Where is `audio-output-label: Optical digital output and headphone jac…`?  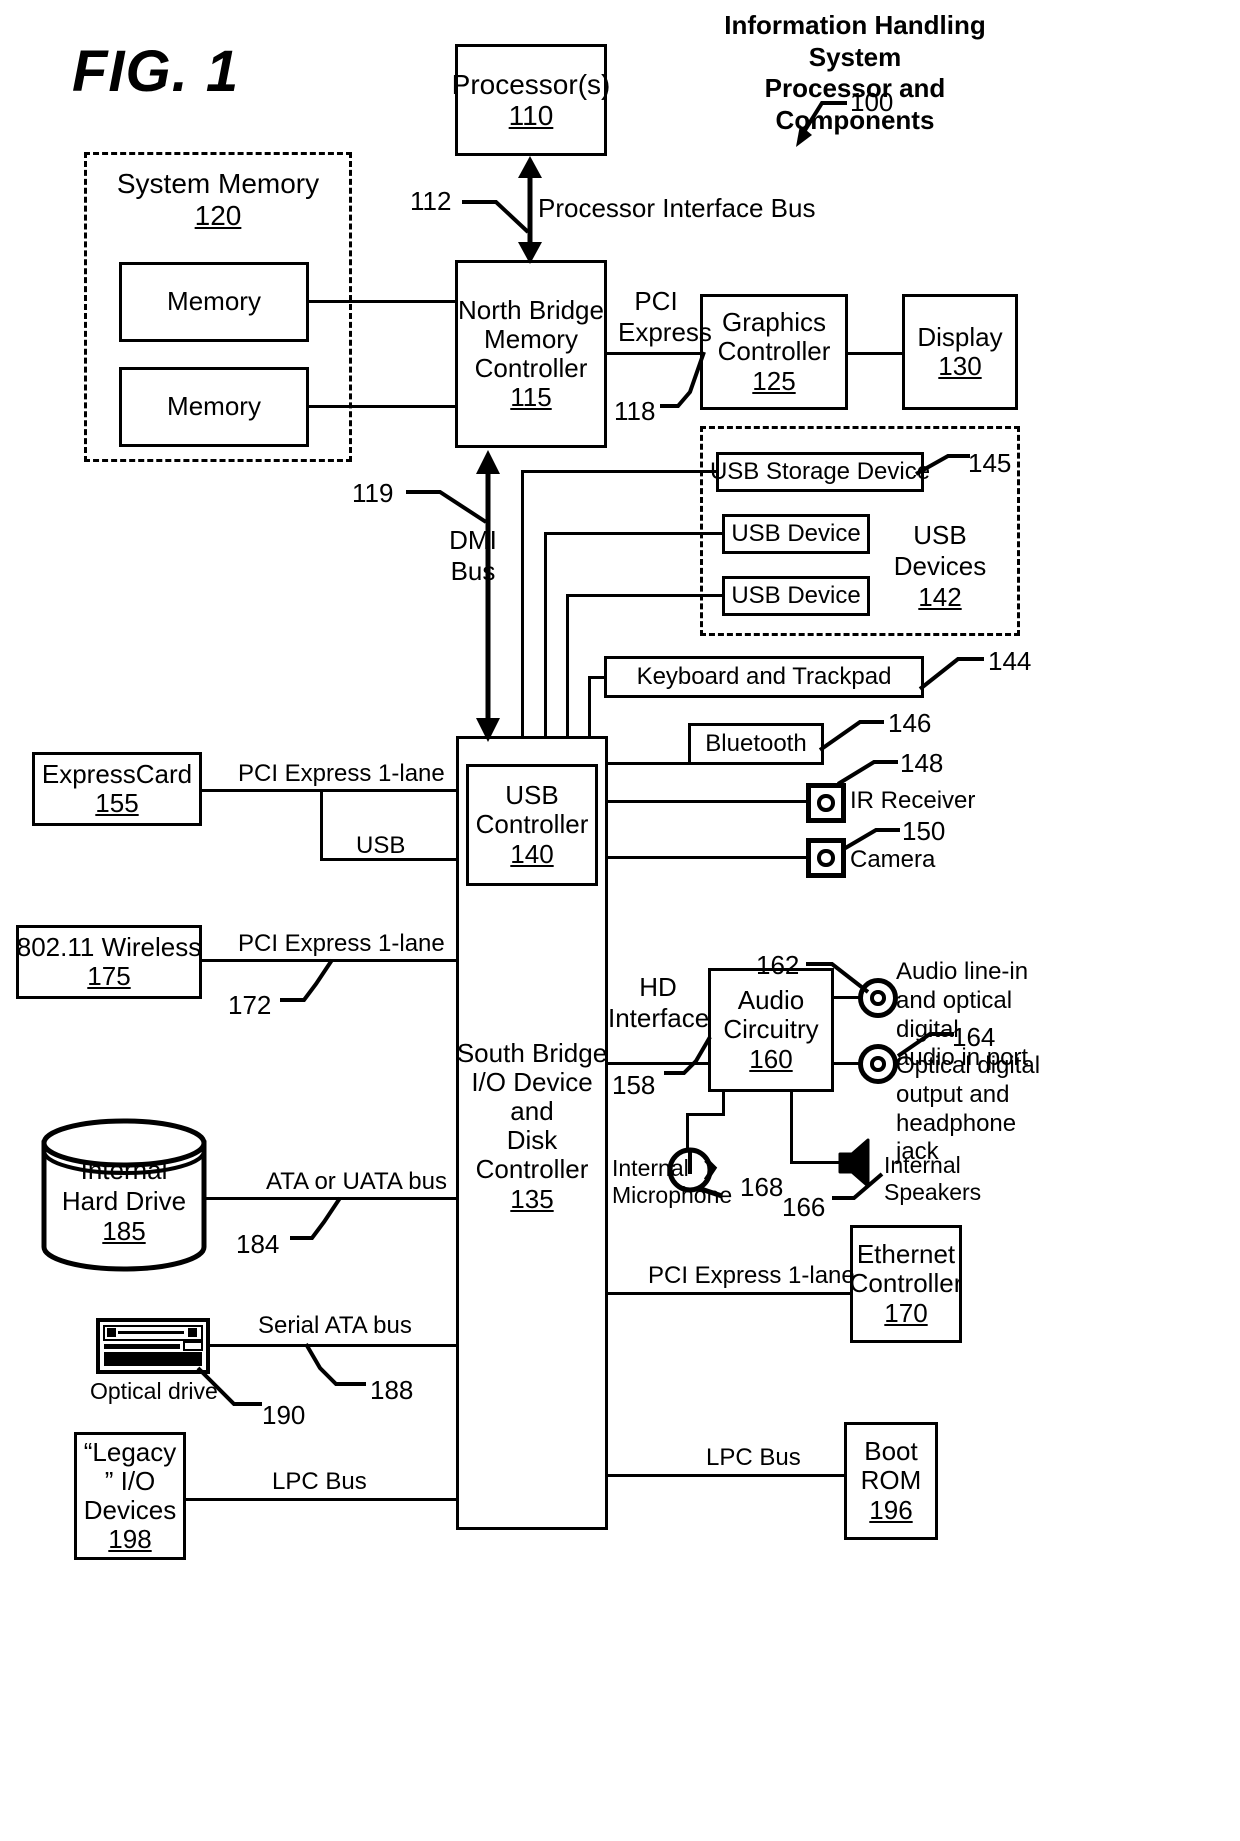 audio-output-label: Optical digital output and headphone jac… is located at coordinates (974, 1109).